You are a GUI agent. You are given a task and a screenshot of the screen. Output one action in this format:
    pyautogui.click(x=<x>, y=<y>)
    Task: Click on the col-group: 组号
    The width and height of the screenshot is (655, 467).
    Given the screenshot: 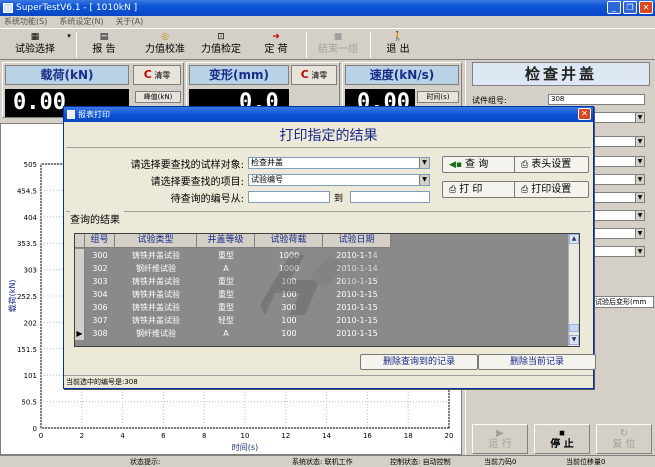 What is the action you would take?
    pyautogui.click(x=100, y=241)
    